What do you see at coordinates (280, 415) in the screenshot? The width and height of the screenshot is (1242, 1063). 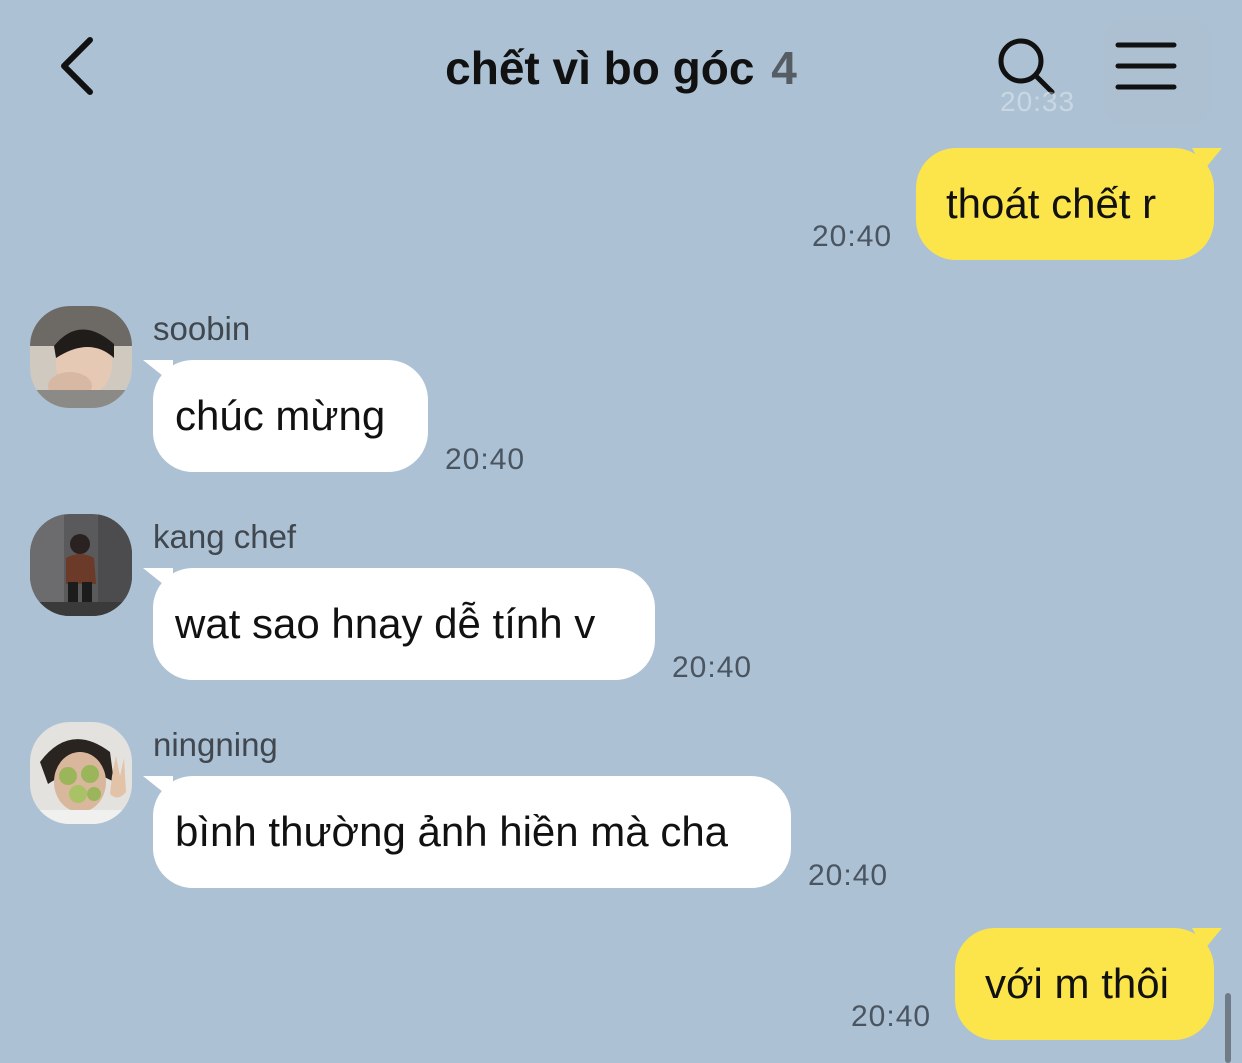 I see `message-text: chúc mừng` at bounding box center [280, 415].